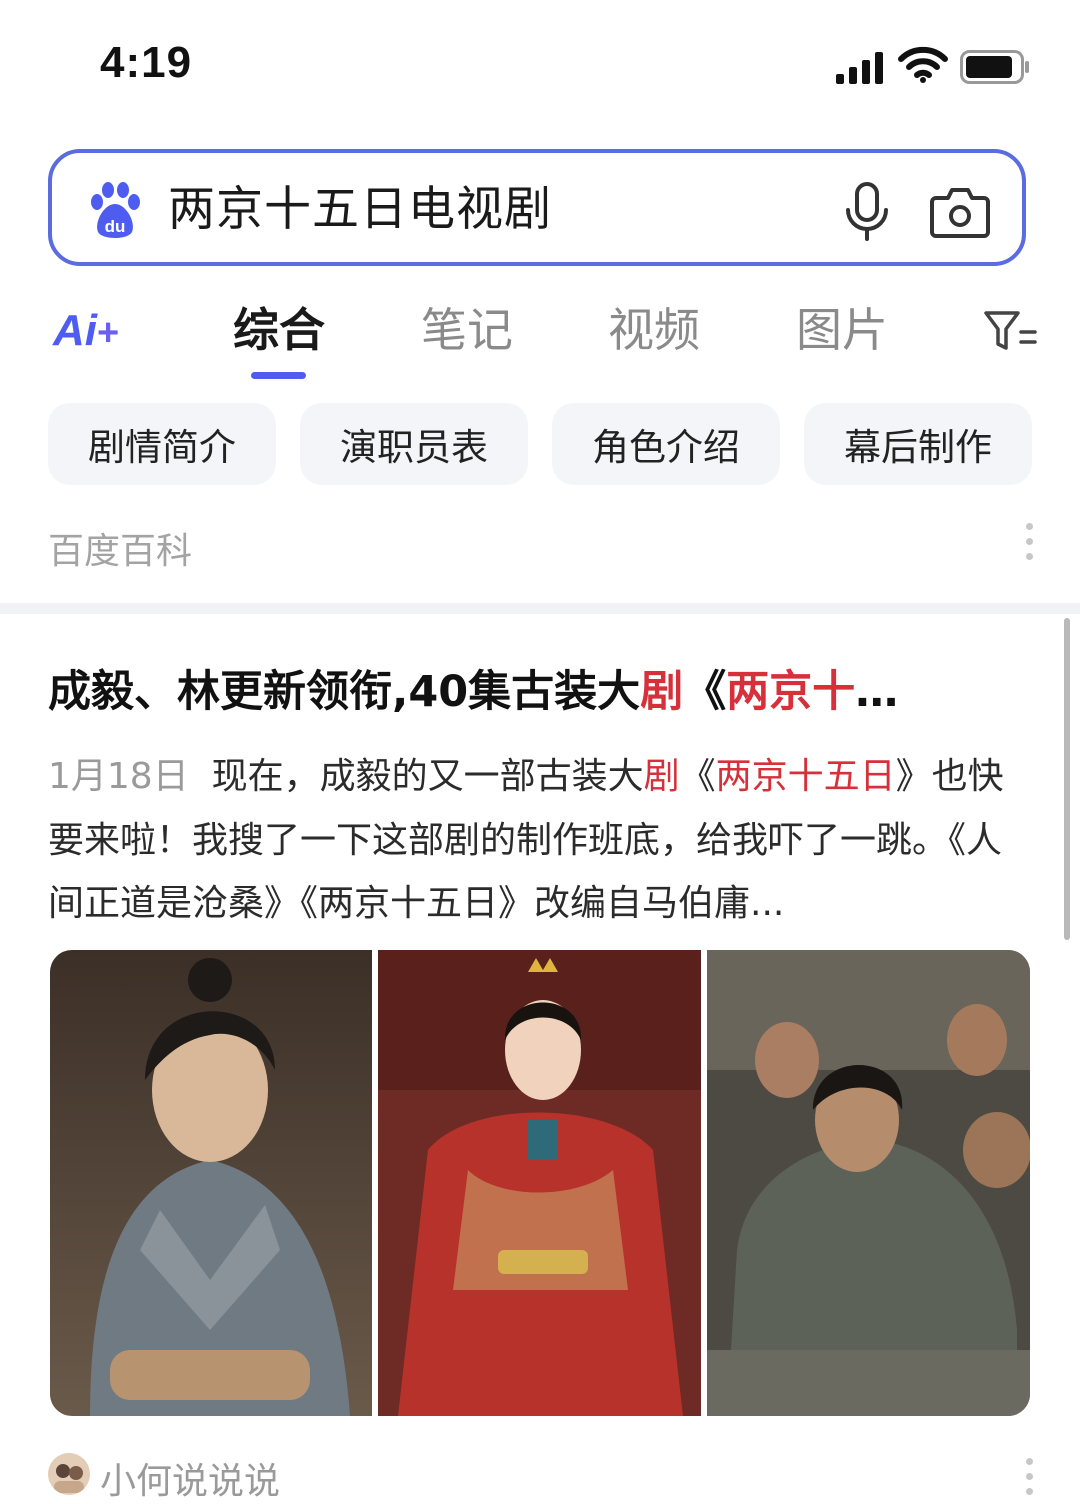  I want to click on source-label: 百度百科, so click(120, 548).